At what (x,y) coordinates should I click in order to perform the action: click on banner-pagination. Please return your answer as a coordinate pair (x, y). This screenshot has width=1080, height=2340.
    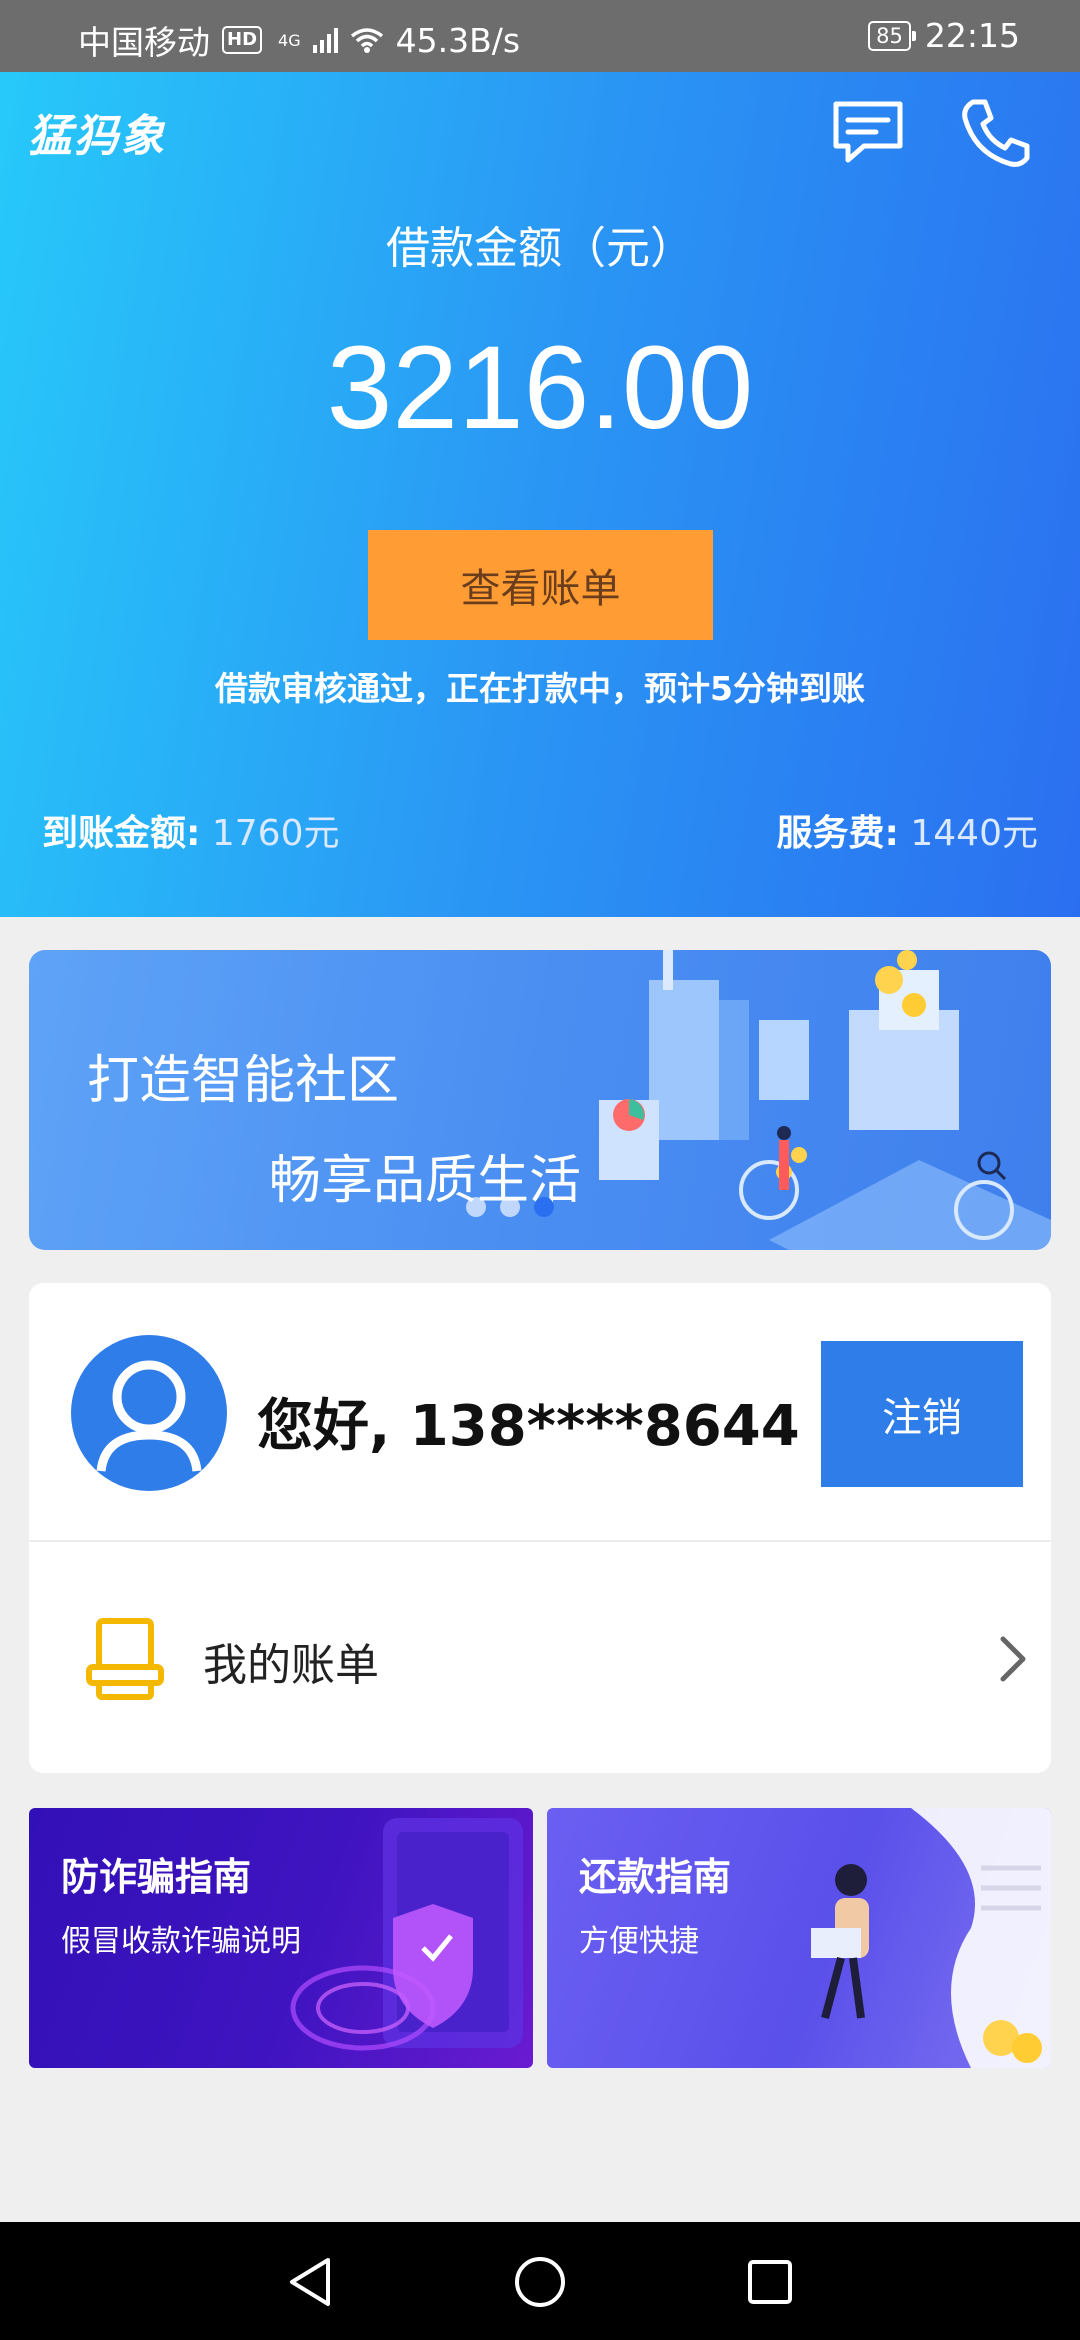
    Looking at the image, I should click on (510, 1207).